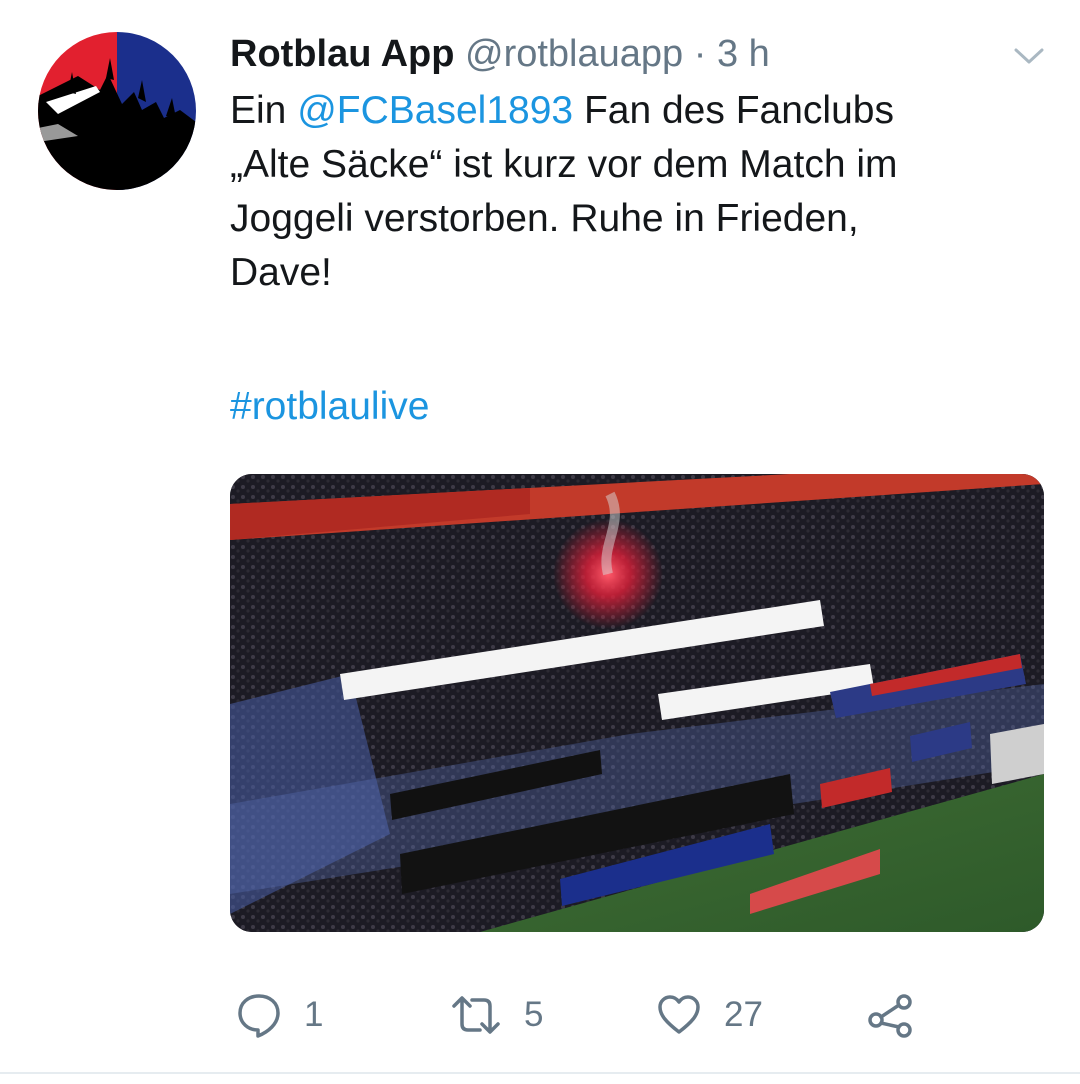 This screenshot has height=1084, width=1080. What do you see at coordinates (329, 407) in the screenshot?
I see `hashtag-link: #rotblaulive` at bounding box center [329, 407].